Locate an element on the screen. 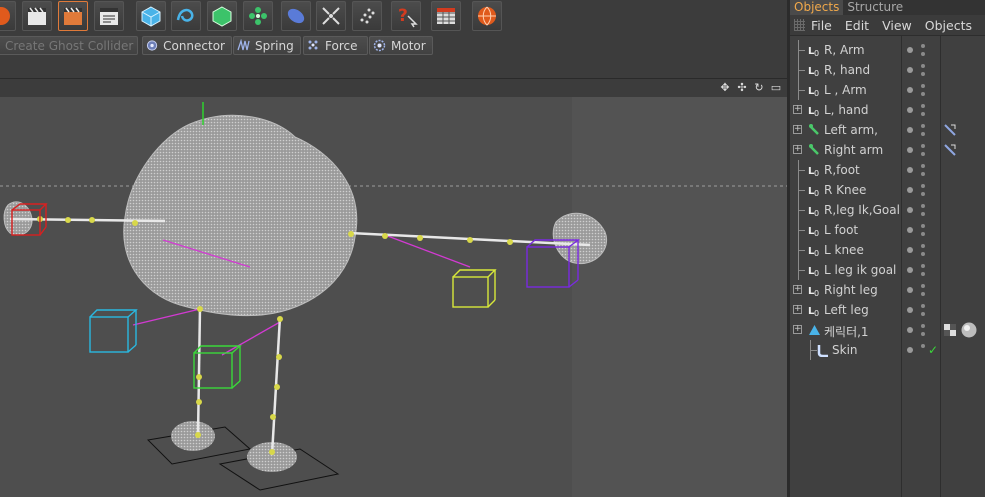  sphere-orange-button is located at coordinates (8, 16).